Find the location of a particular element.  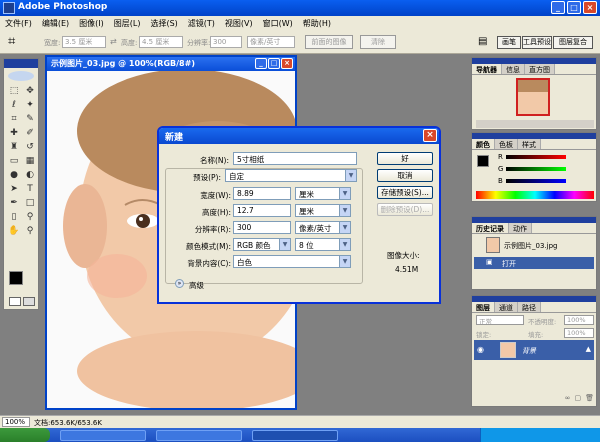

height-input: 12.7 is located at coordinates (262, 210).